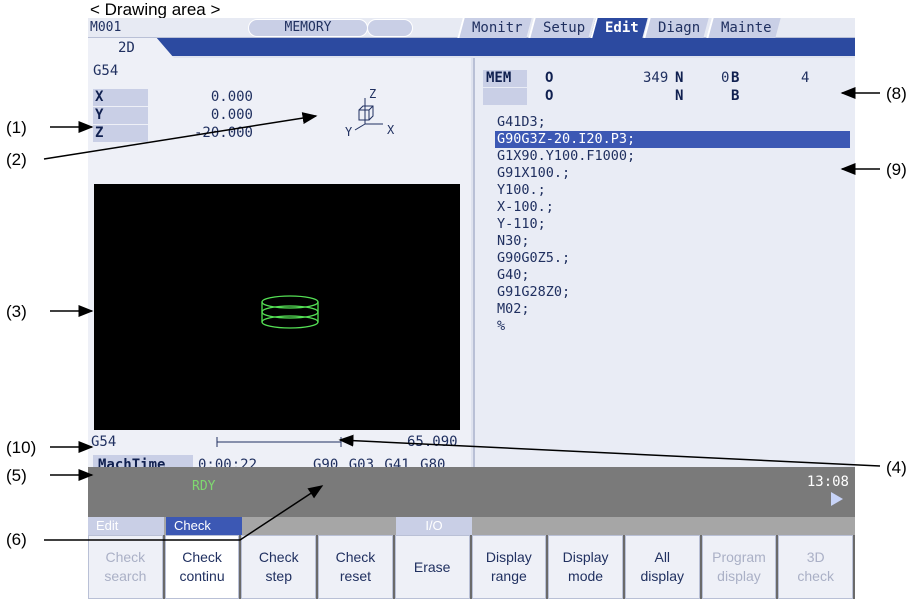 This screenshot has width=924, height=599. I want to click on tab-mainte: Mainte, so click(742, 28).